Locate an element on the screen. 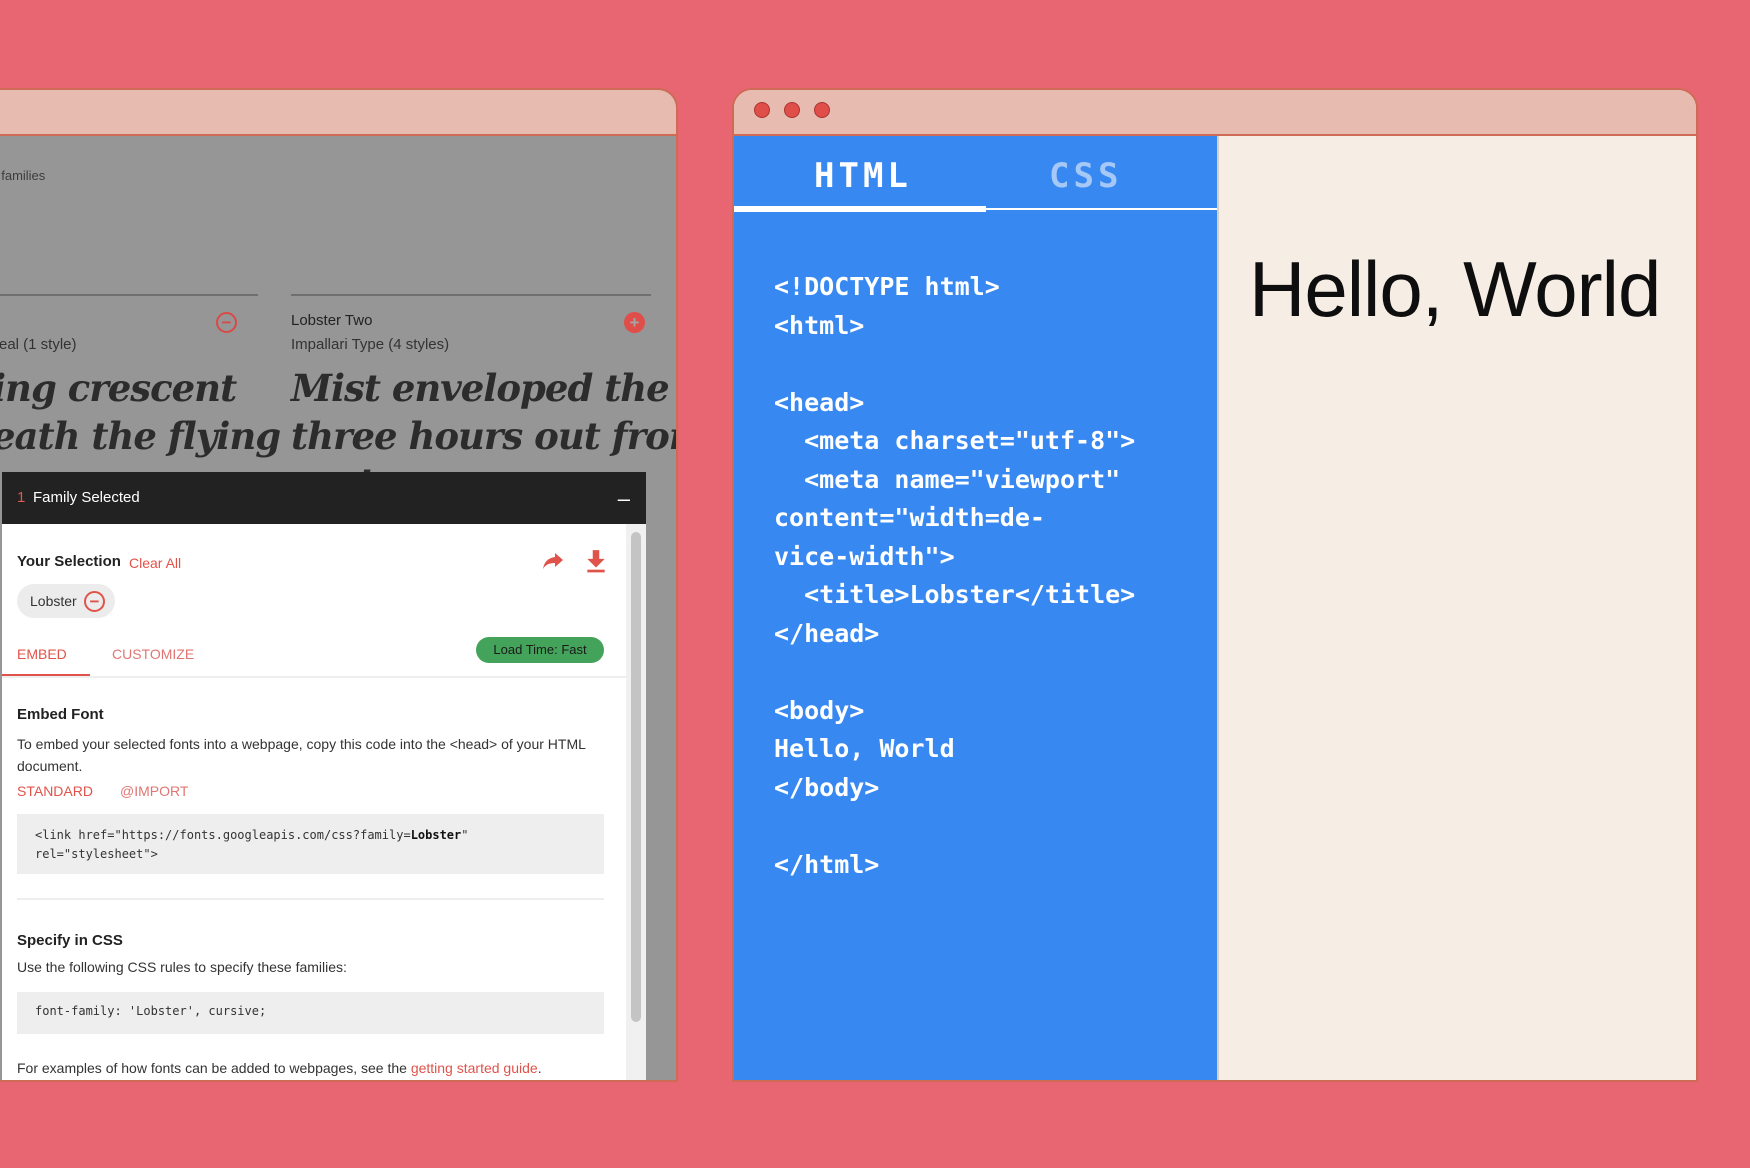 The width and height of the screenshot is (1750, 1168). font-specimen-line: three hours out from is located at coordinates (484, 436).